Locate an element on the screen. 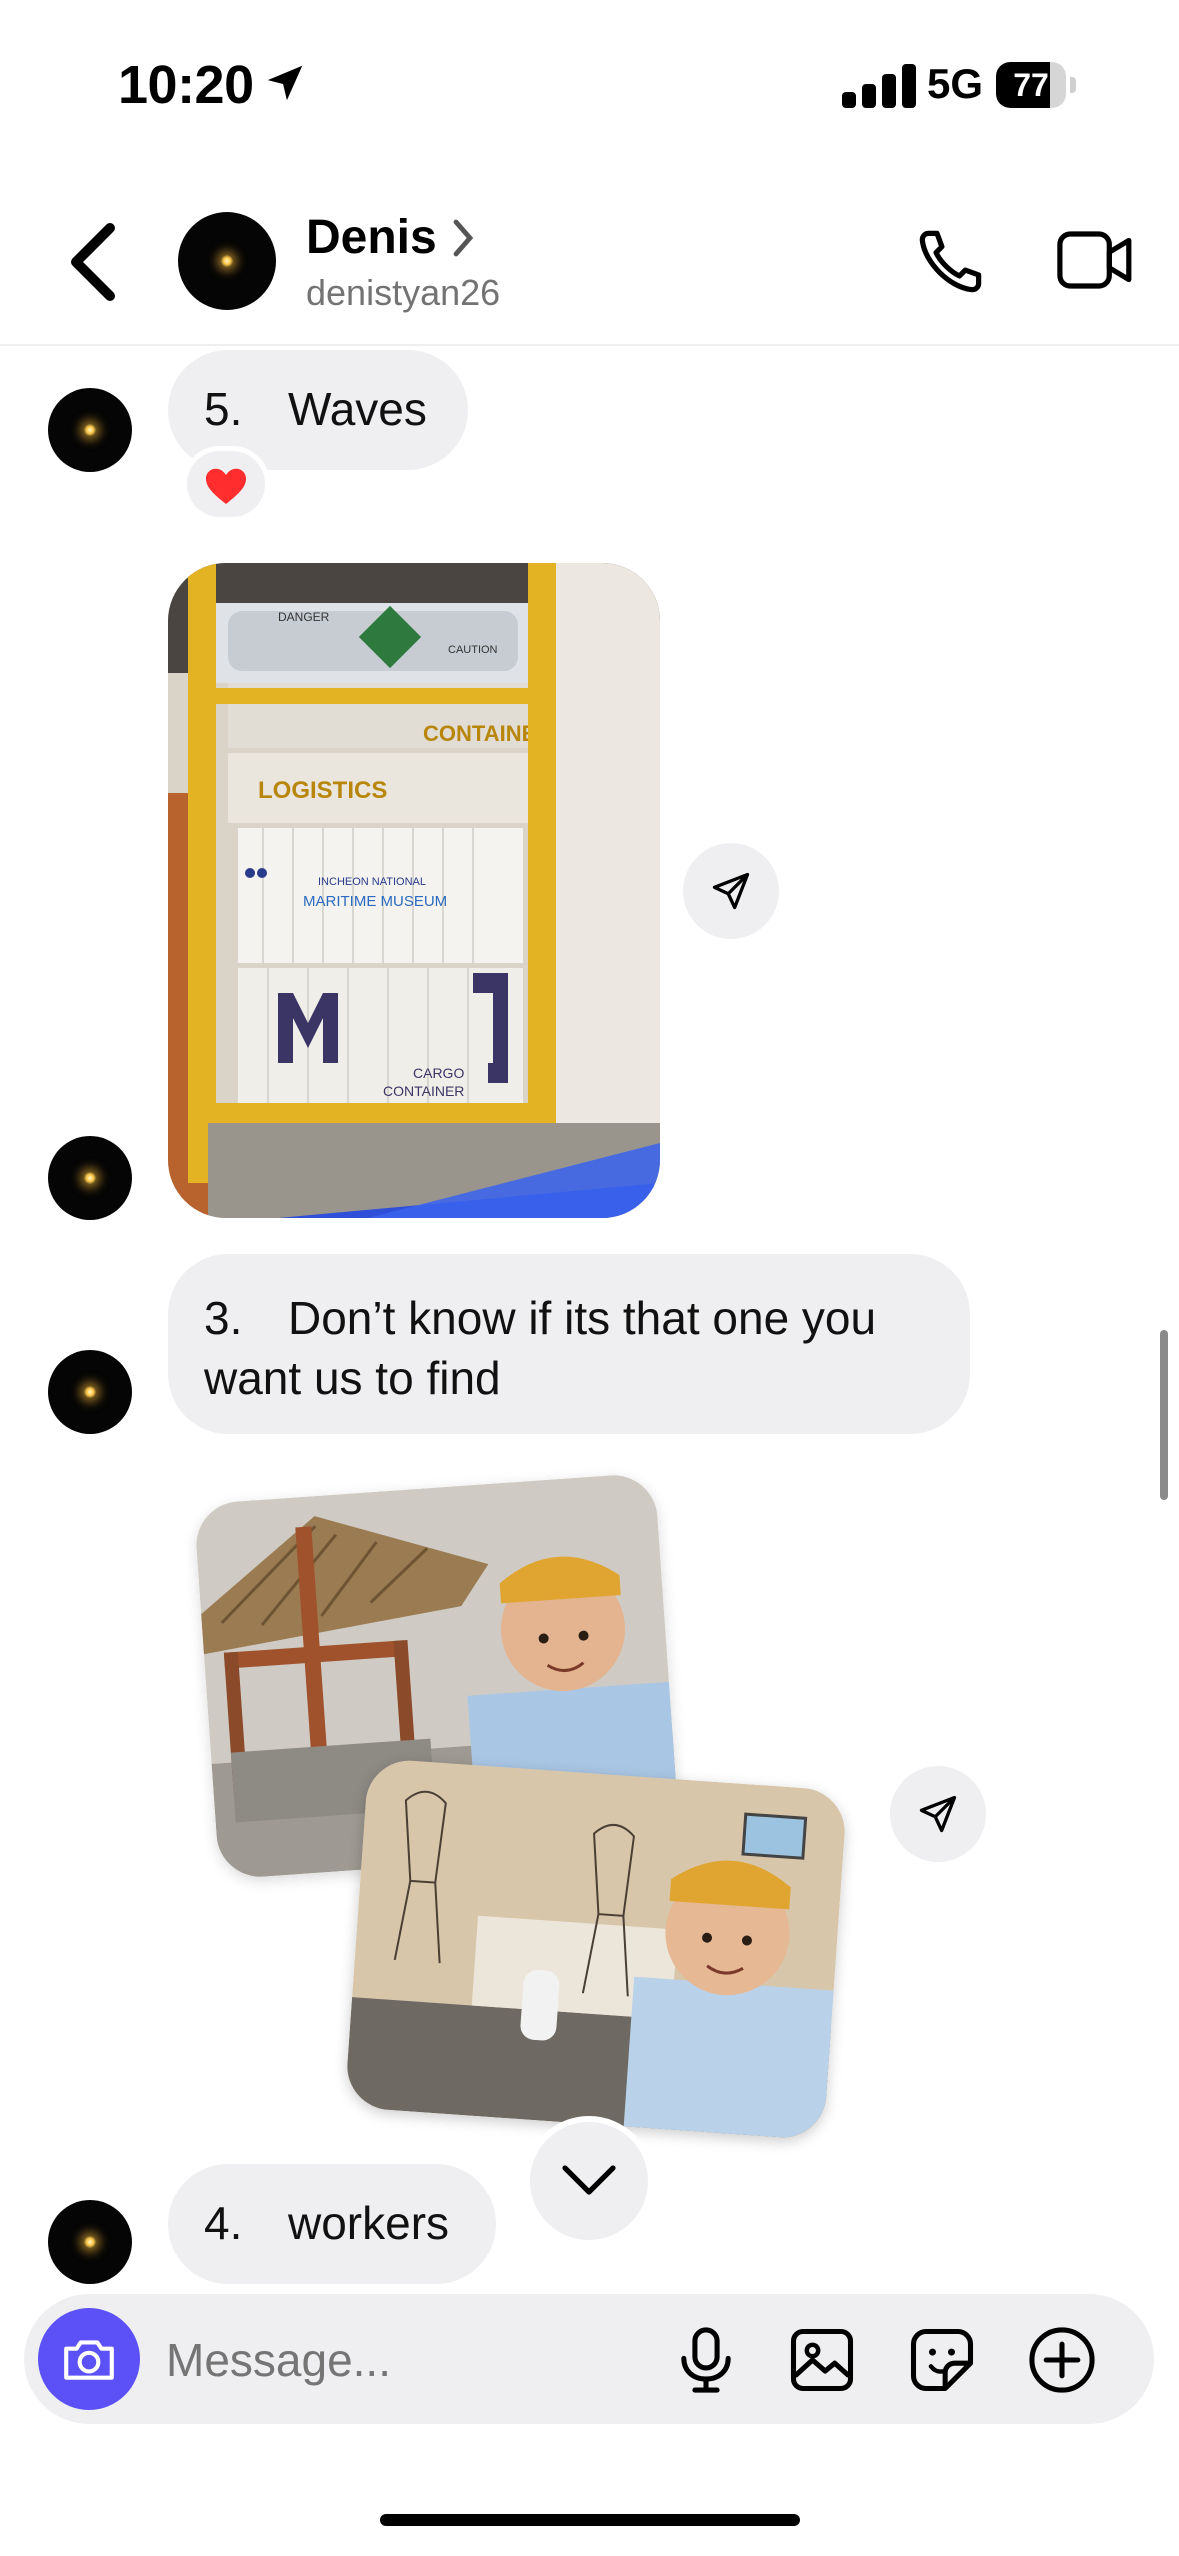 Image resolution: width=1179 pixels, height=2556 pixels. cargo-line1: CARGO is located at coordinates (438, 1073).